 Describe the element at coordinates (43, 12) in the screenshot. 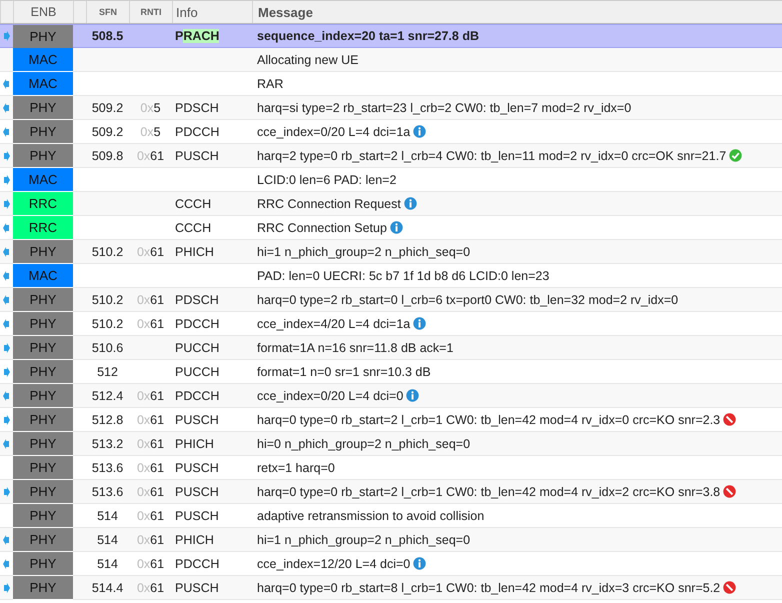

I see `column-header: ENB` at that location.